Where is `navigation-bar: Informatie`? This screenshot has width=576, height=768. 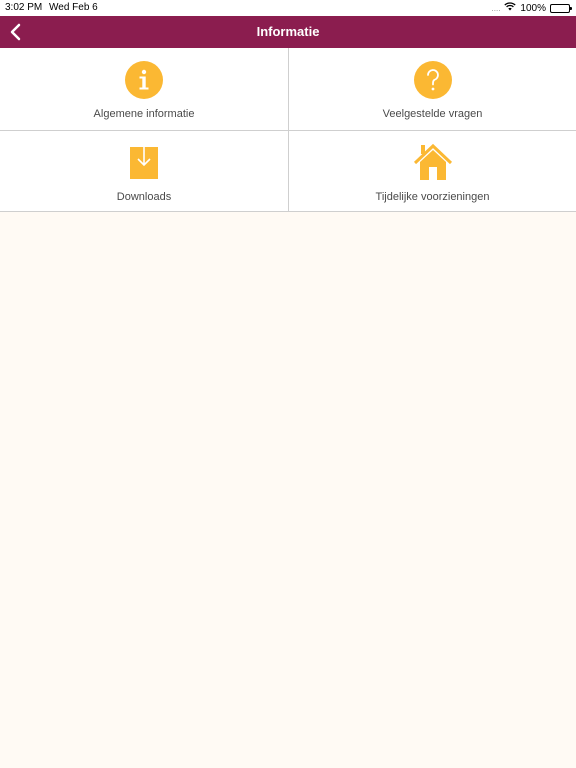 navigation-bar: Informatie is located at coordinates (288, 32).